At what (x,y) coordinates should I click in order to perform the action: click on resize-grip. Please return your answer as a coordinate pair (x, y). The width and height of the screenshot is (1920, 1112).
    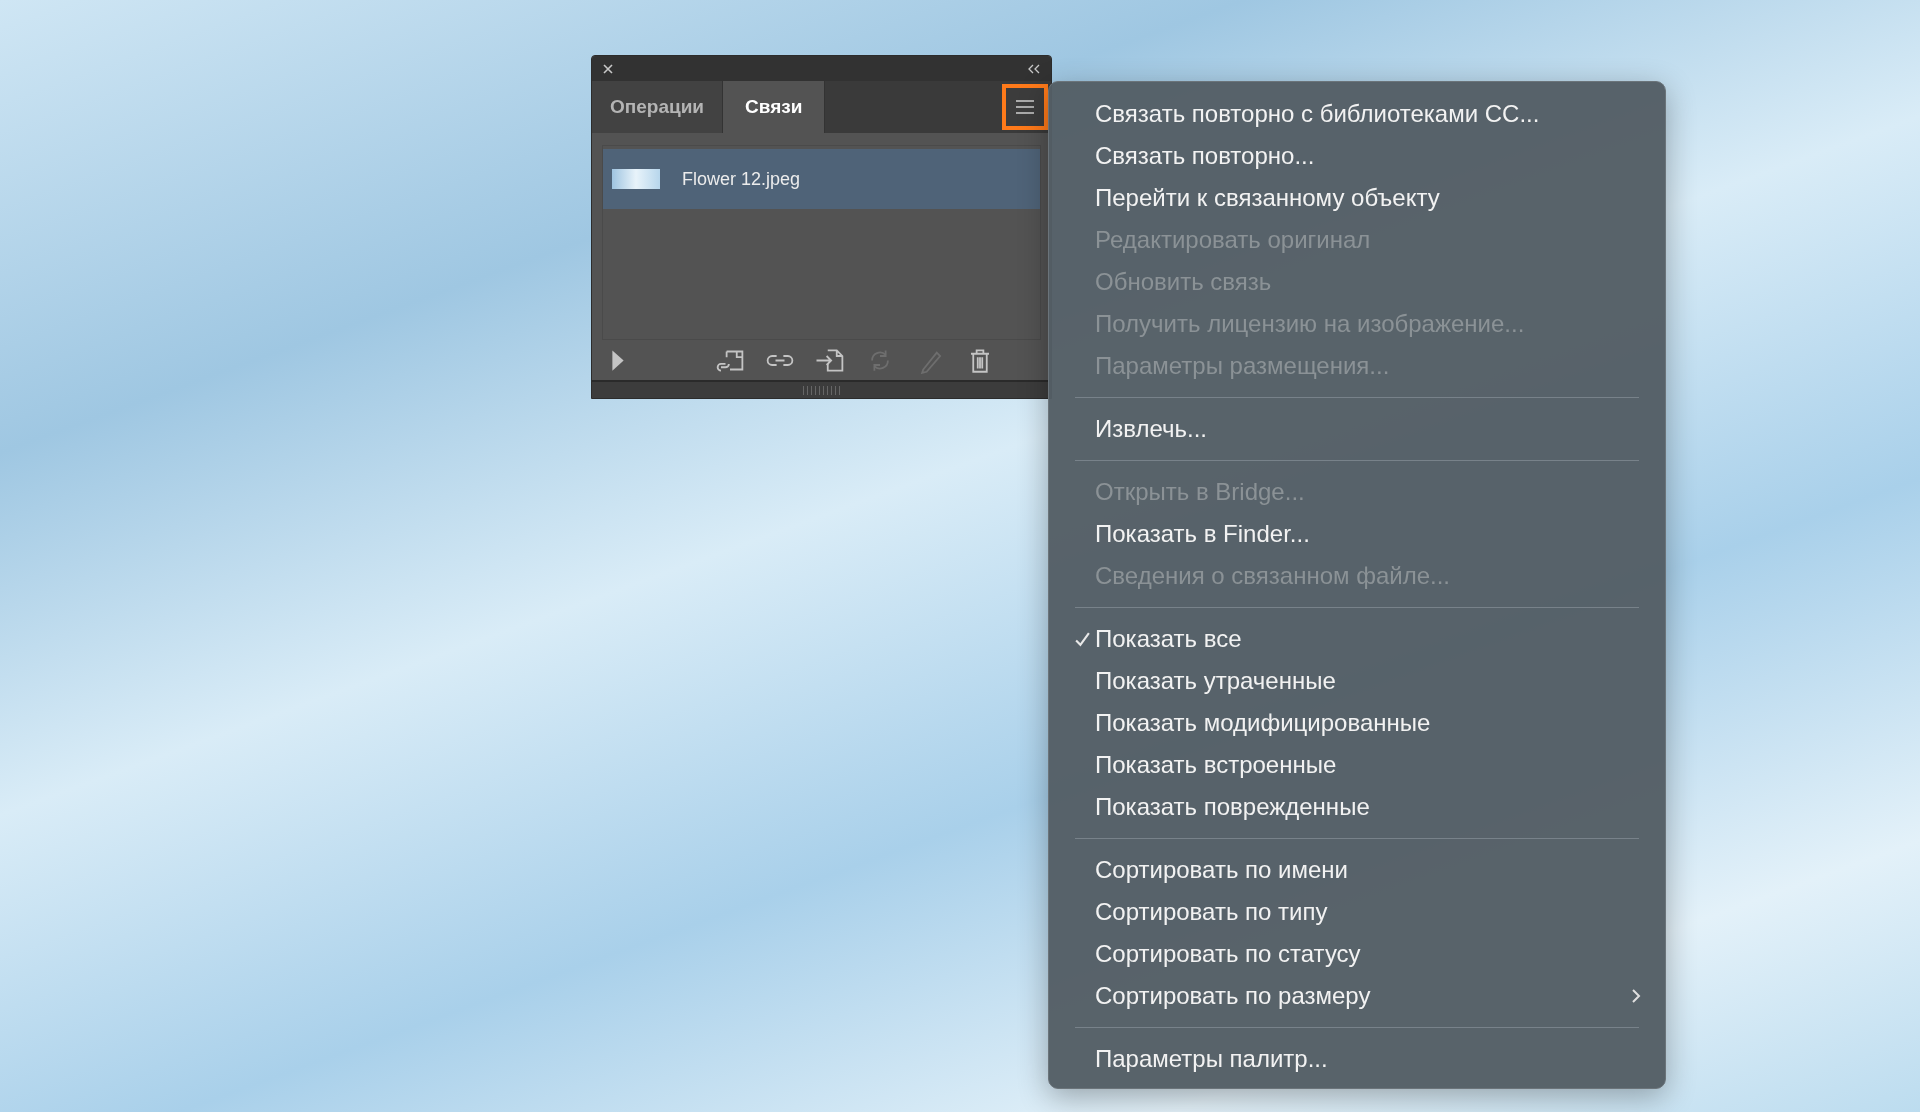
    Looking at the image, I should click on (821, 390).